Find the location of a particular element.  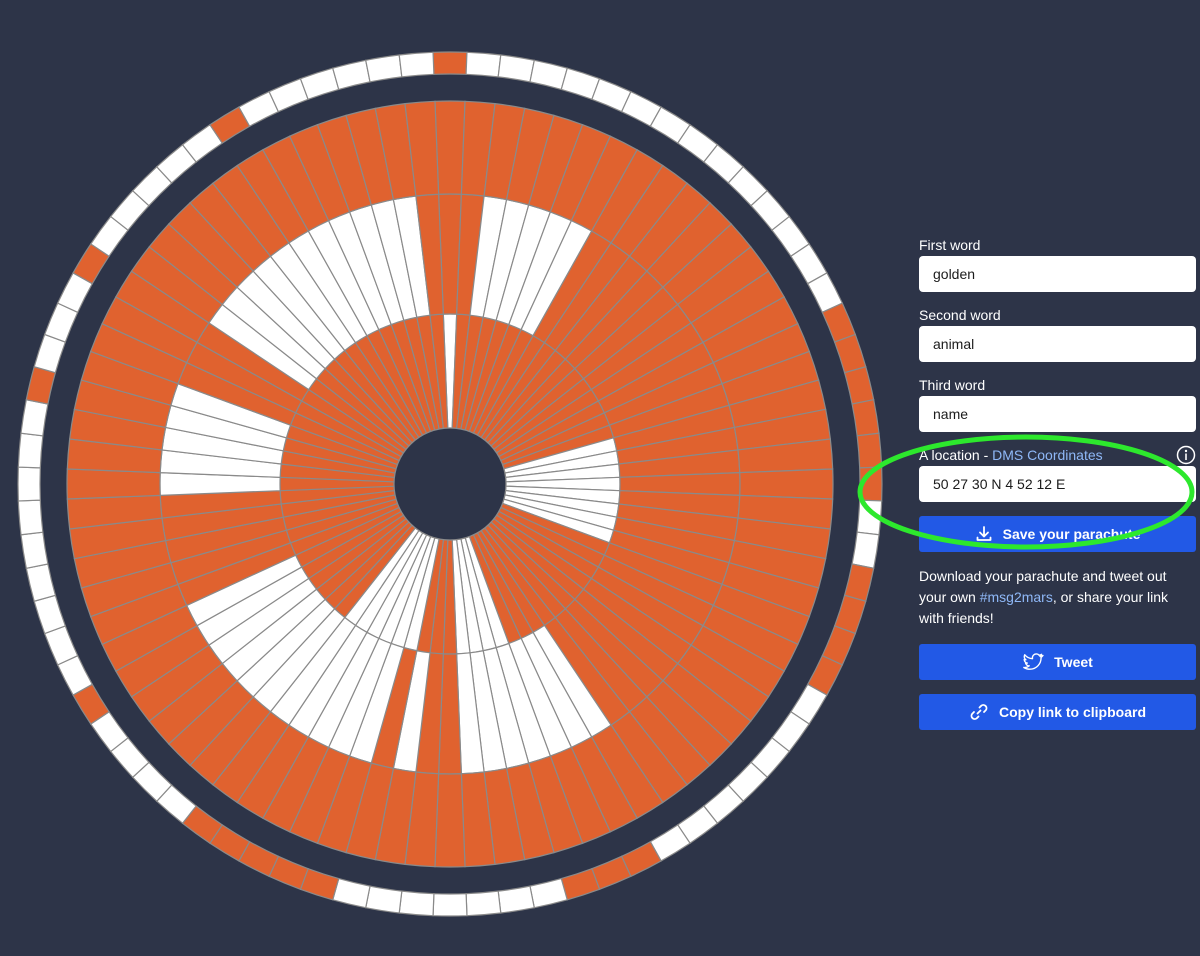

save-parachute-button: Save your parachute is located at coordinates (1057, 534).